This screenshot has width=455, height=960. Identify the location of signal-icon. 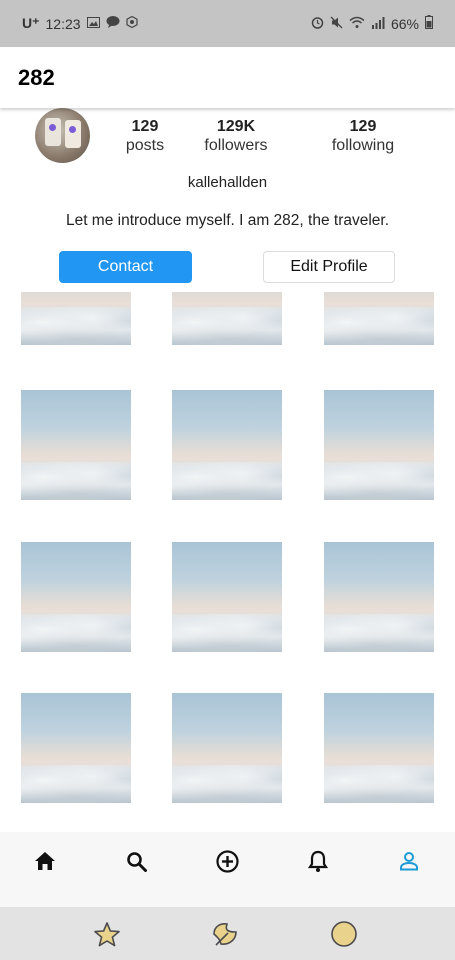
(378, 24).